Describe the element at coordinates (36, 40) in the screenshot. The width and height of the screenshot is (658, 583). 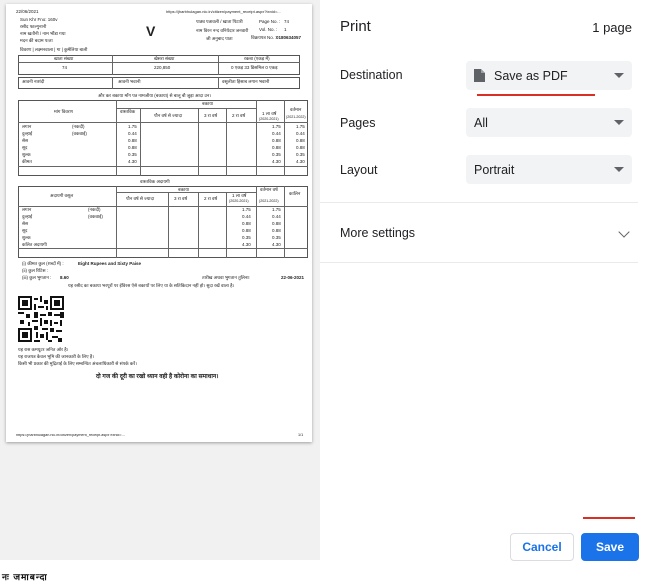
I see `preview-header-left: मदन की बदाम पत्‍ता` at that location.